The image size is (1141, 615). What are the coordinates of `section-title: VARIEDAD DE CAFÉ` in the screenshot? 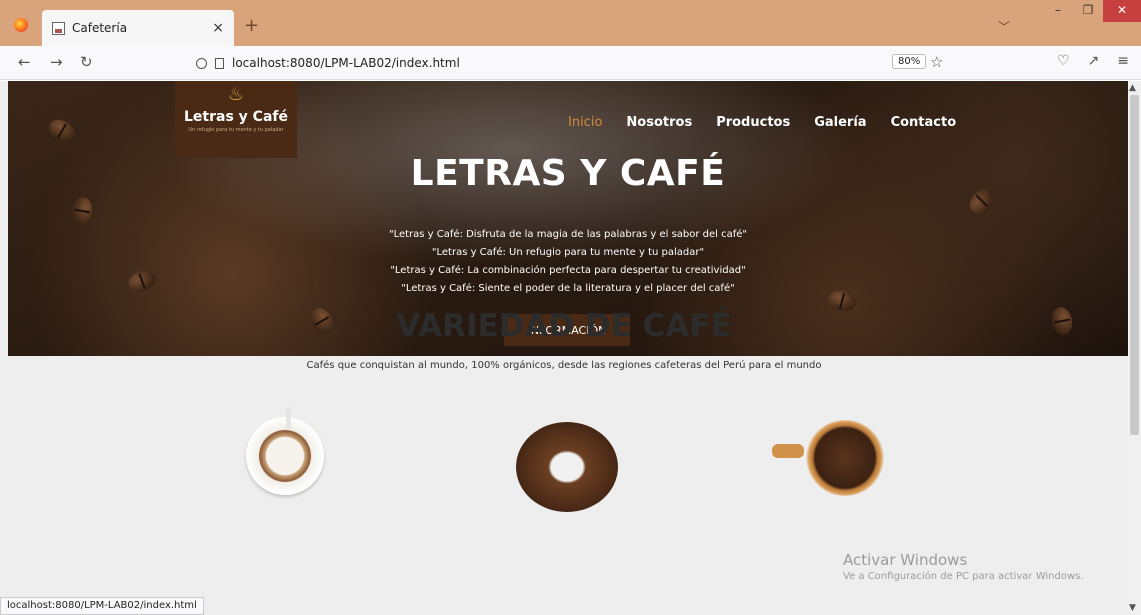 It's located at (564, 326).